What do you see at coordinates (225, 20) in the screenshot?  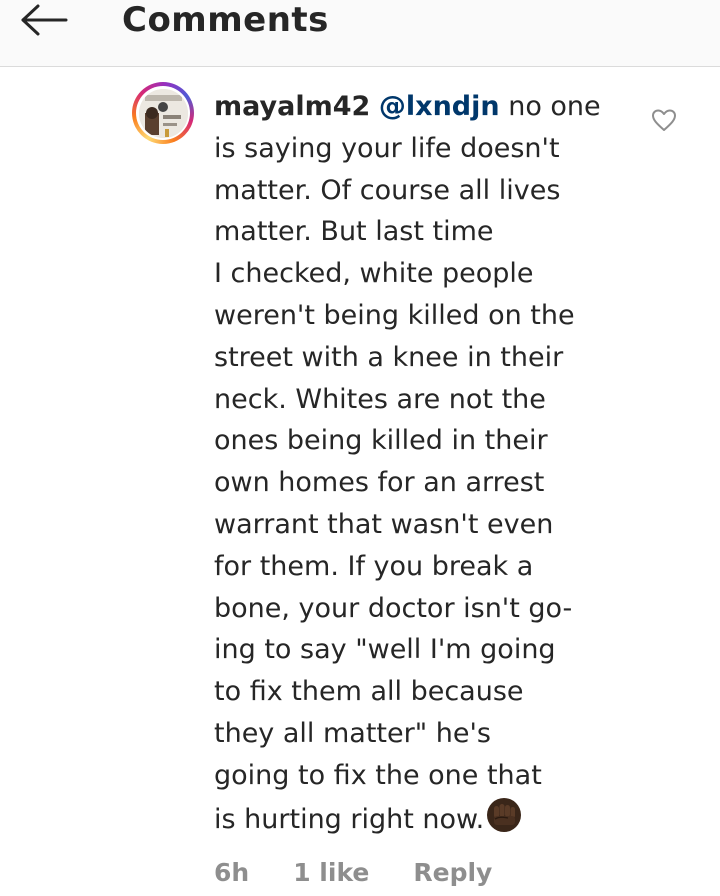 I see `page-title: Comments` at bounding box center [225, 20].